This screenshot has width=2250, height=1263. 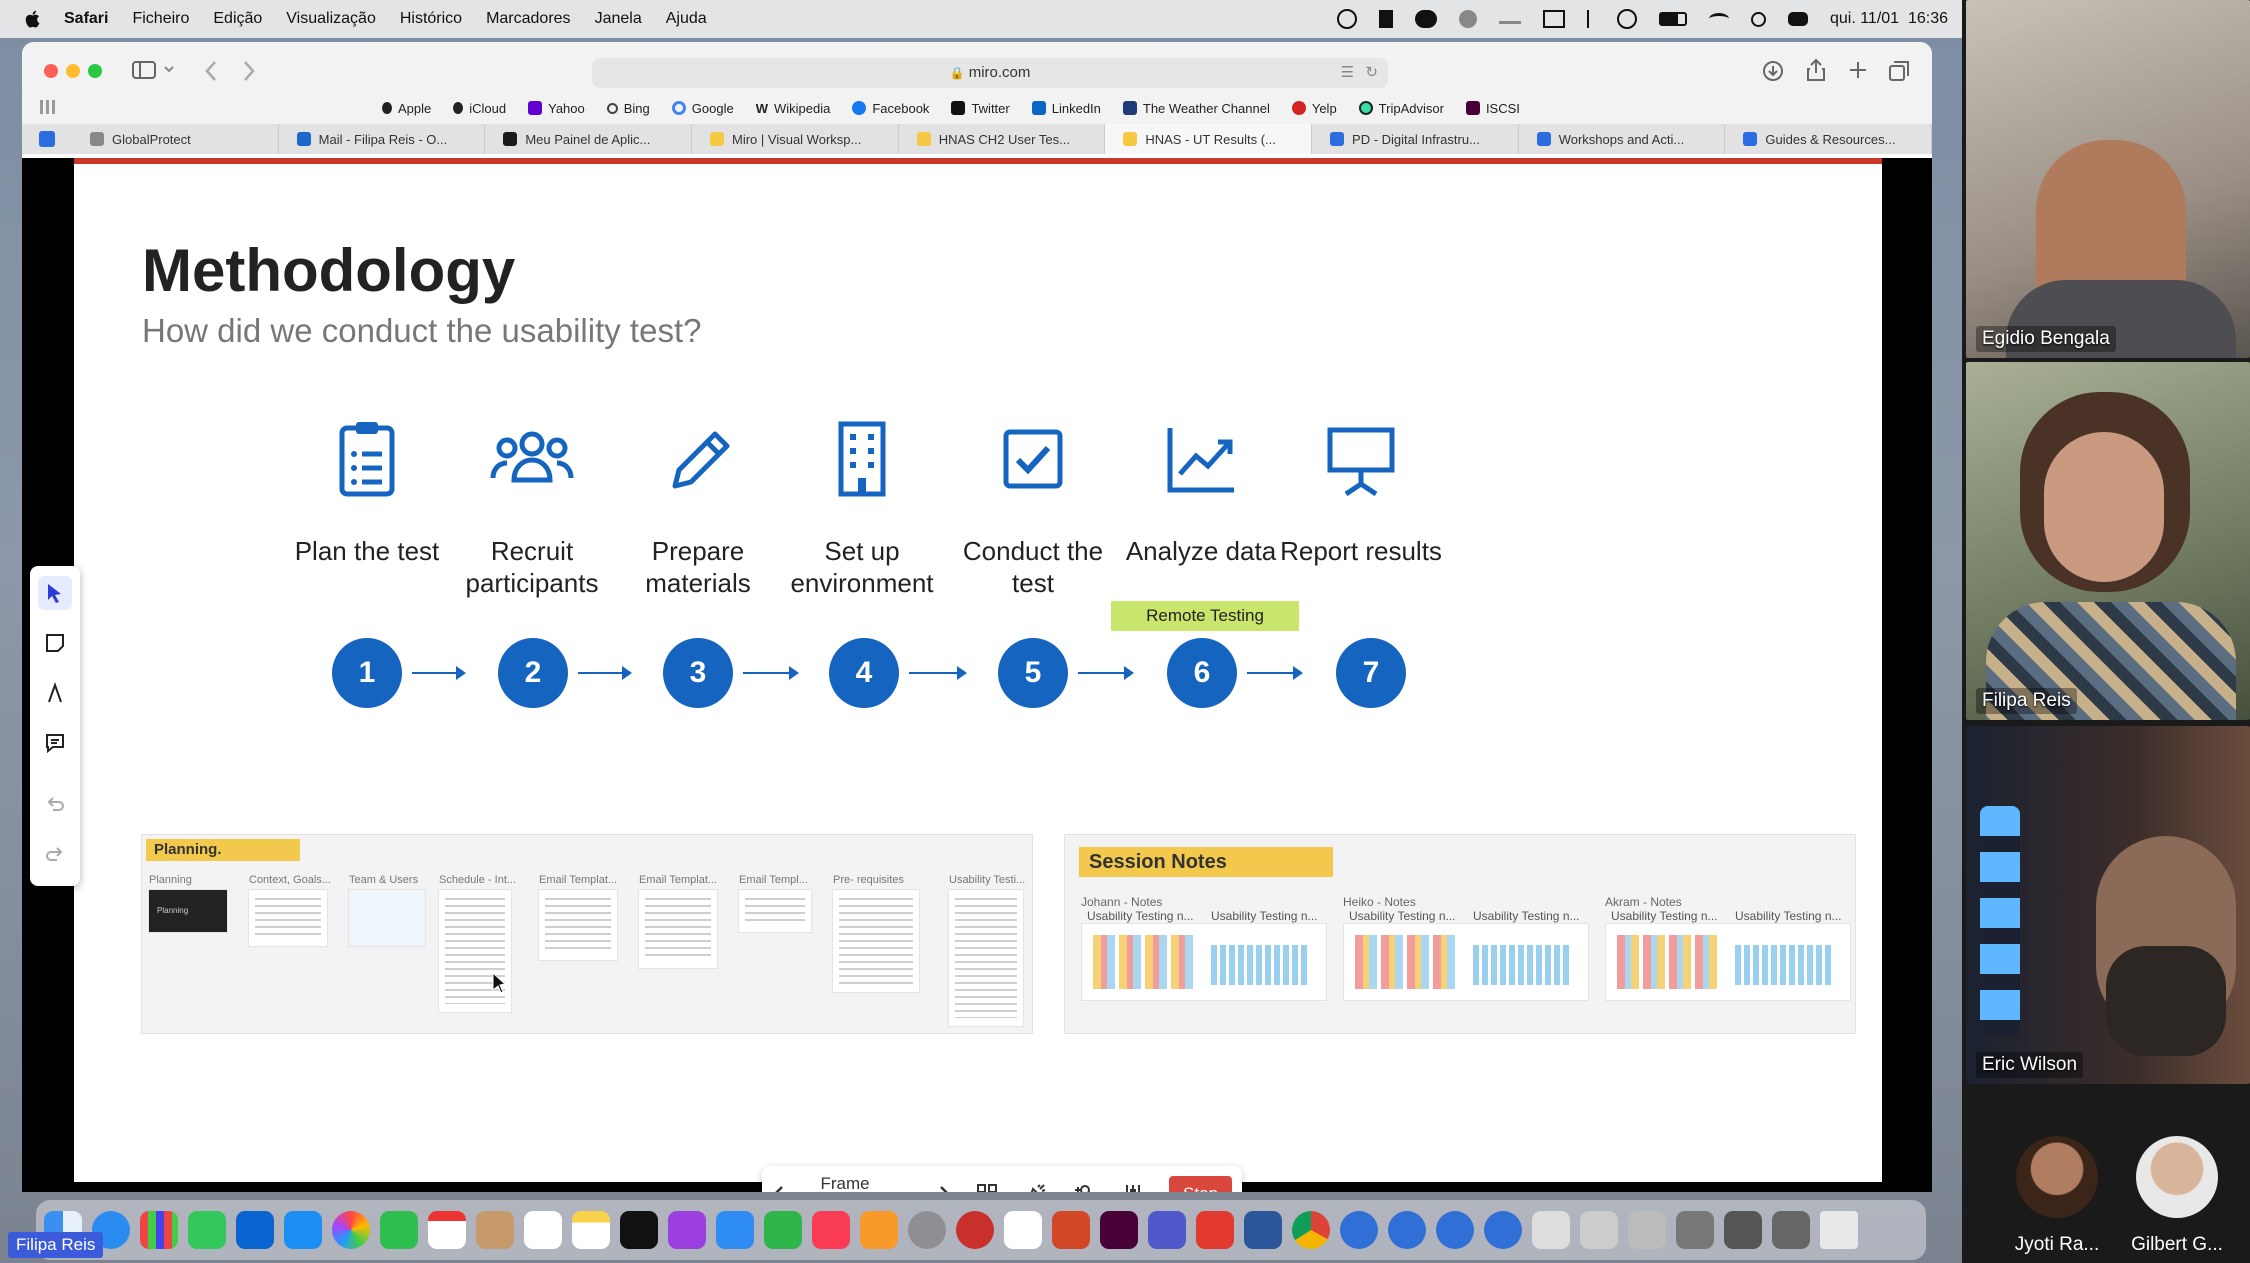 I want to click on reactions-button, so click(x=1036, y=1186).